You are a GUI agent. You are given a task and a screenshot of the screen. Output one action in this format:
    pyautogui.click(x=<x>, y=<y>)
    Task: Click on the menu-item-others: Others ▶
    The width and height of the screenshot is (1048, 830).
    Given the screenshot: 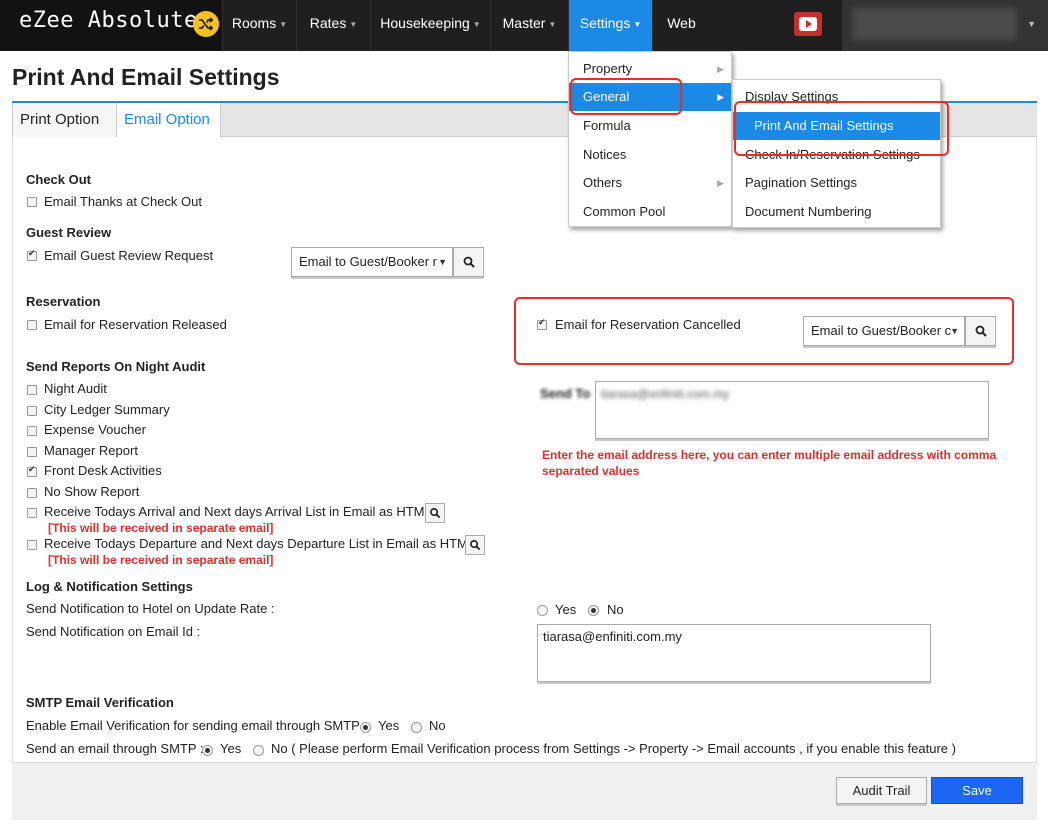 What is the action you would take?
    pyautogui.click(x=650, y=183)
    